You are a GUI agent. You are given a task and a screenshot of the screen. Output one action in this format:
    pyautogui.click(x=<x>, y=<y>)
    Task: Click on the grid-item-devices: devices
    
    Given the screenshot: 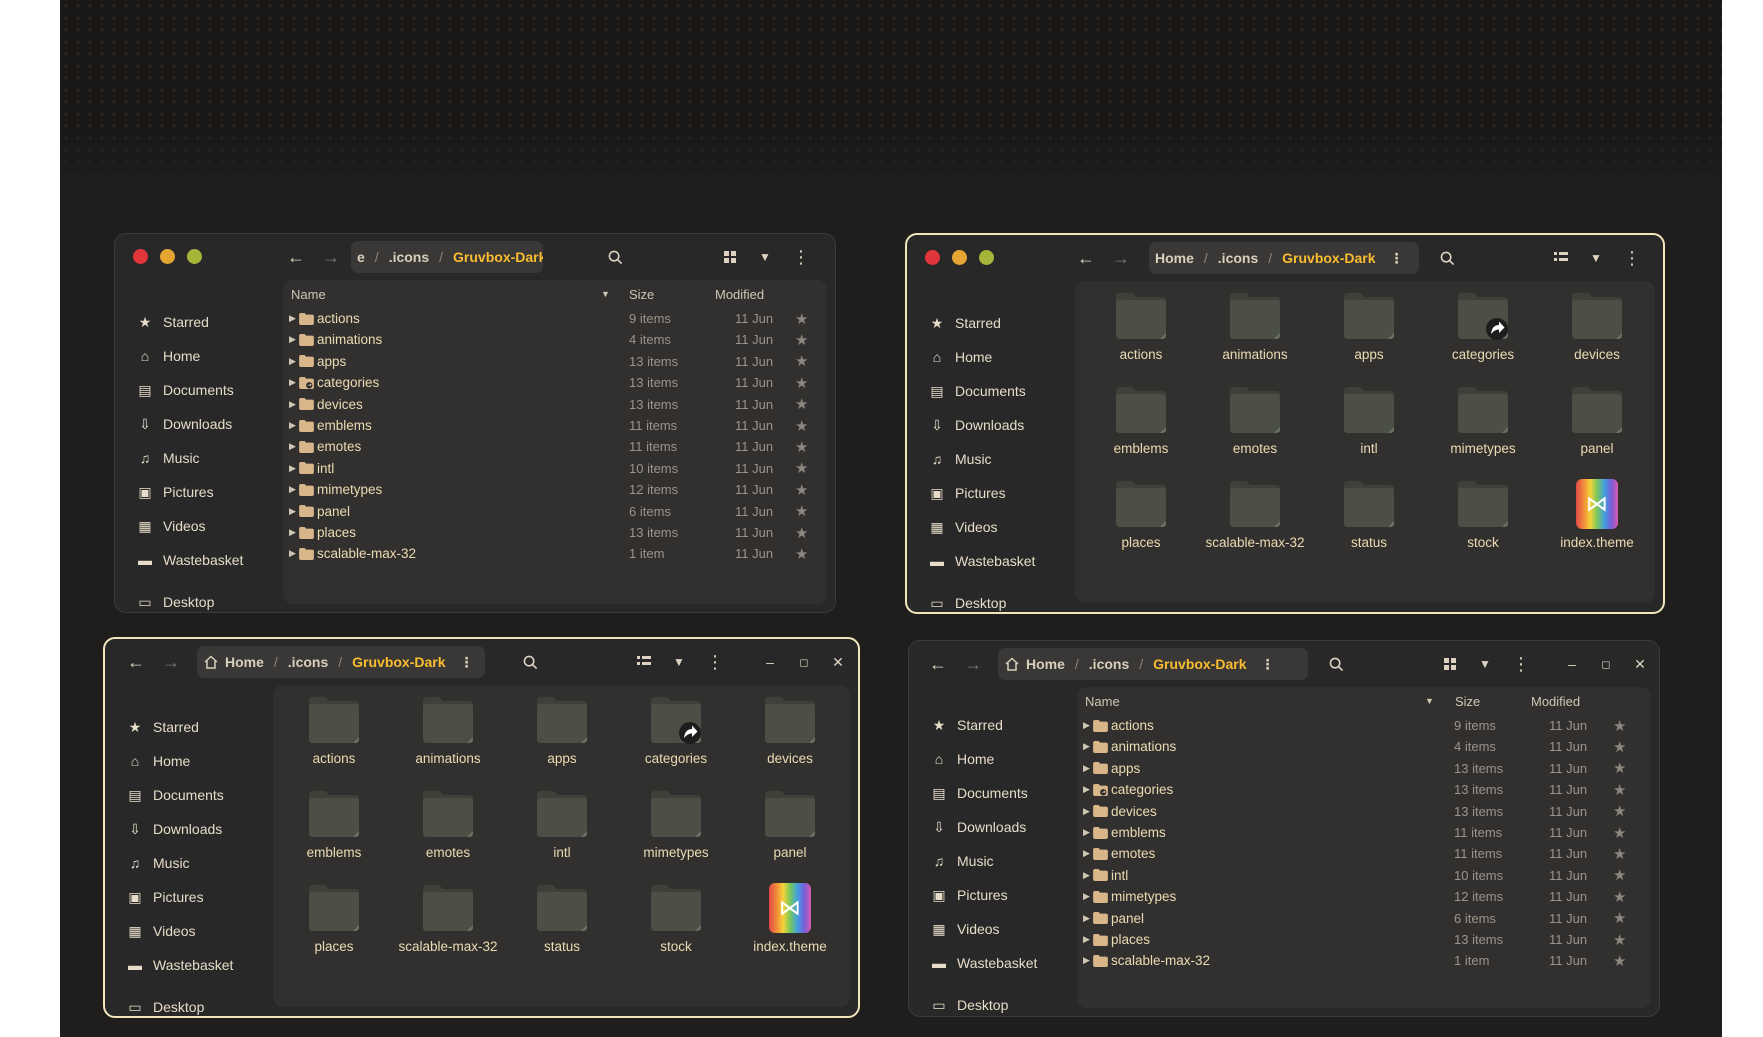 What is the action you would take?
    pyautogui.click(x=790, y=731)
    